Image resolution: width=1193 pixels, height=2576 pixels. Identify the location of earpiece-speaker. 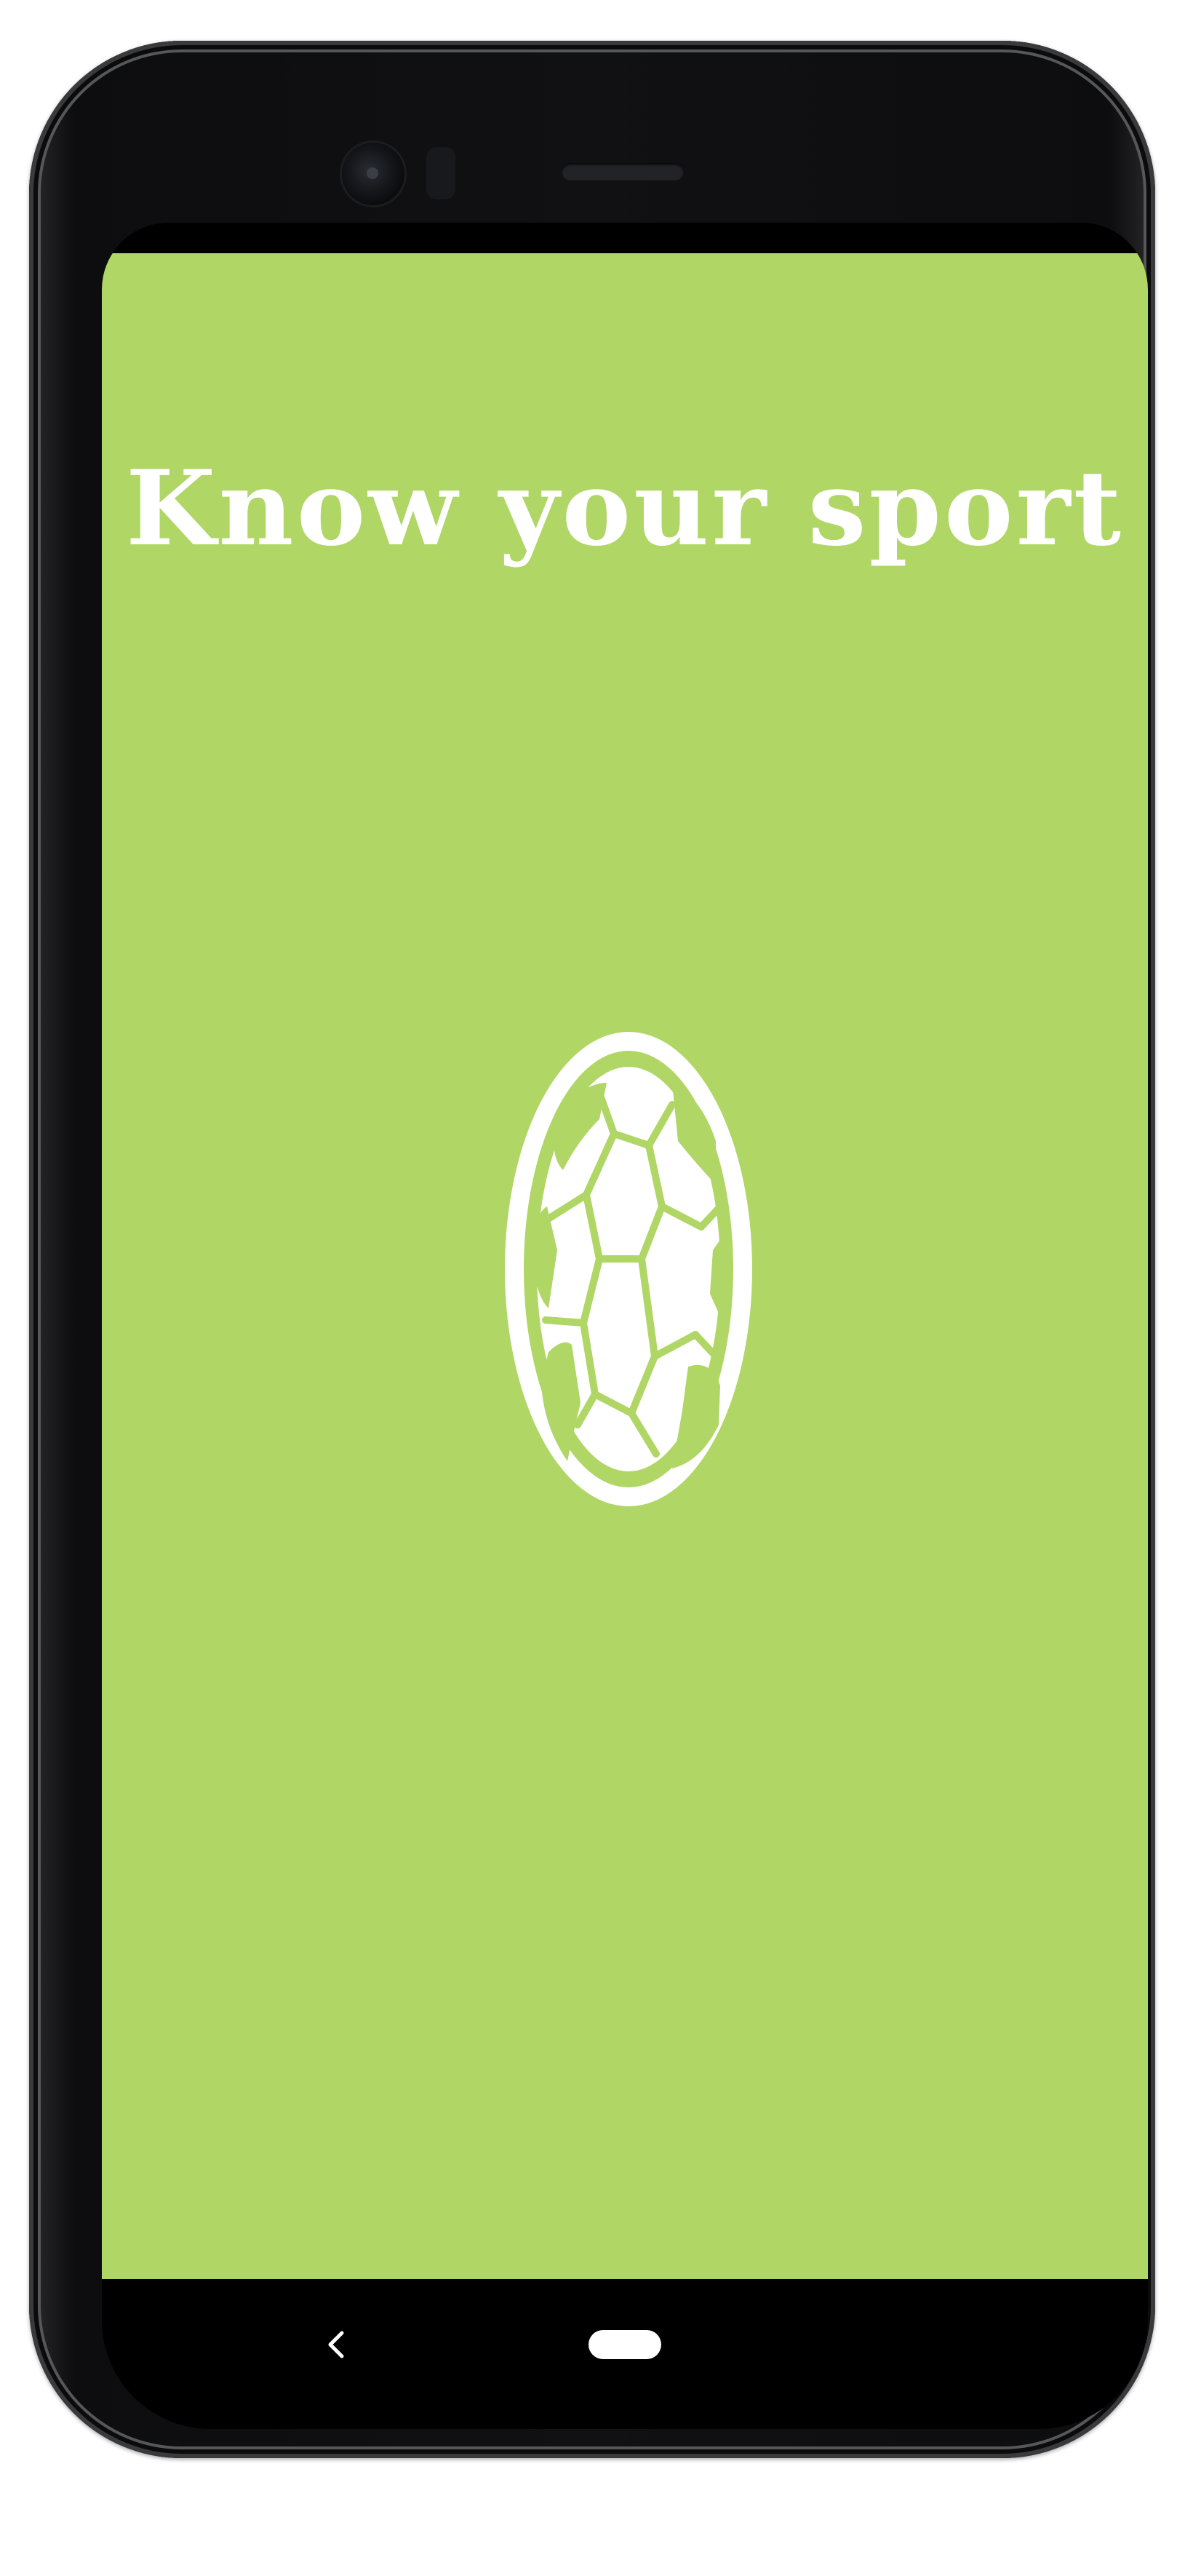
(623, 171).